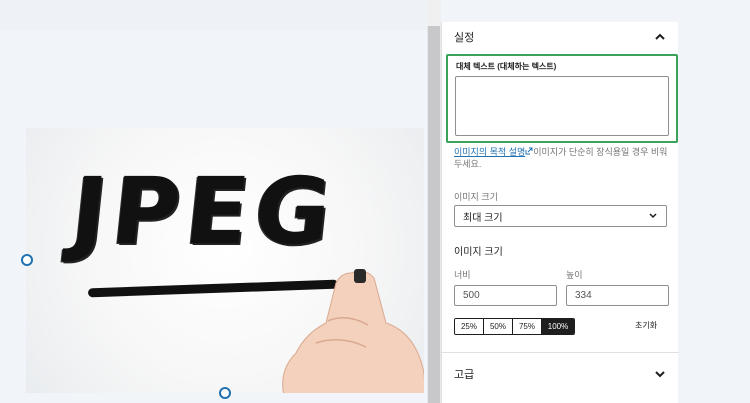 The image size is (750, 403). What do you see at coordinates (204, 211) in the screenshot?
I see `jpeg-lettering: JPEG` at bounding box center [204, 211].